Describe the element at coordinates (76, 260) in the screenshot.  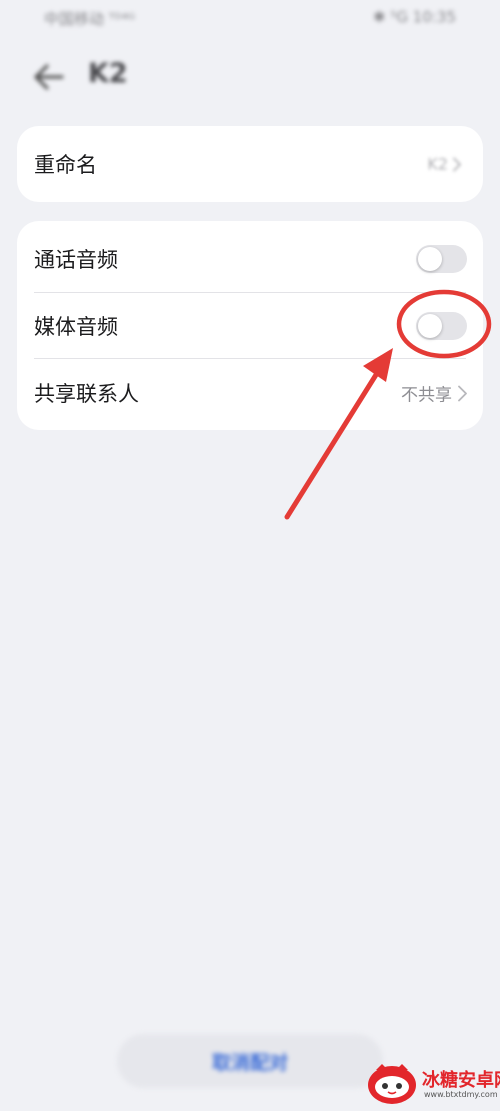
I see `call-audio-label: 通话音频` at that location.